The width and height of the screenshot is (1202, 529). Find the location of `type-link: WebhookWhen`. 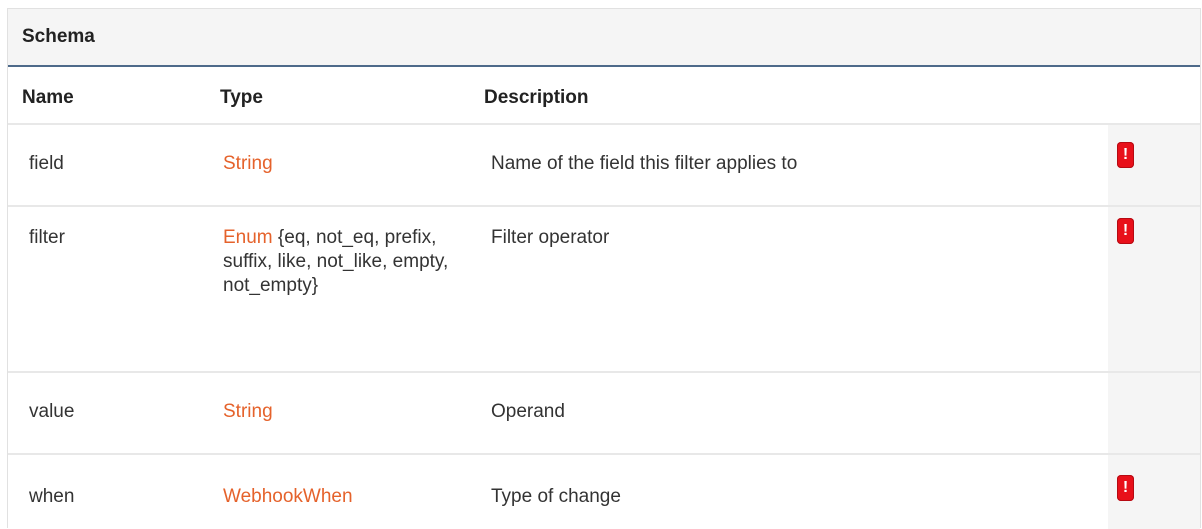

type-link: WebhookWhen is located at coordinates (288, 496).